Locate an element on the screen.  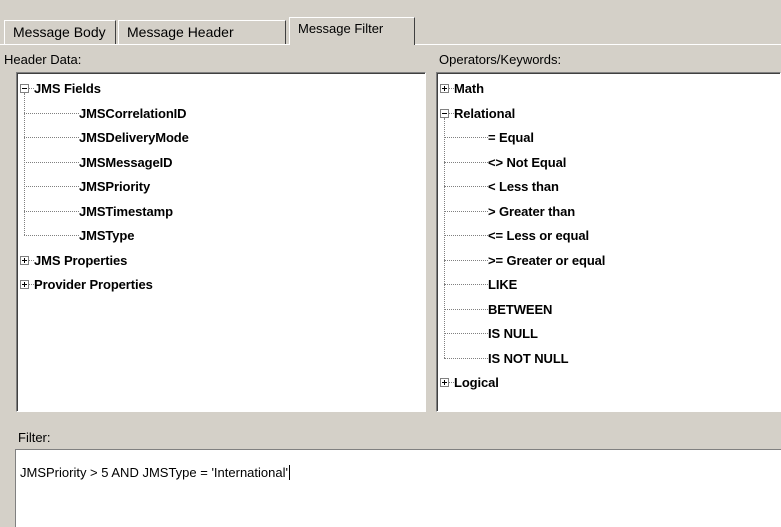
tree-leaf-jmstype: JMSType is located at coordinates (107, 235).